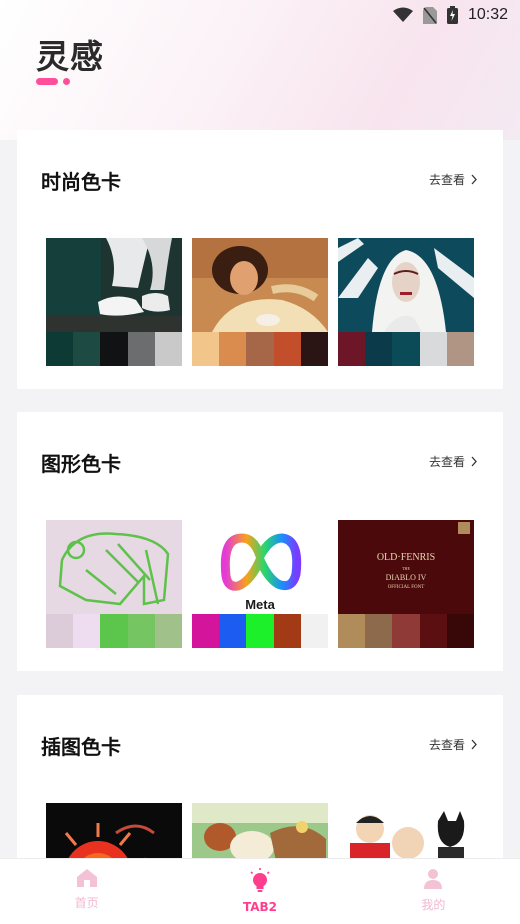 This screenshot has width=520, height=924. Describe the element at coordinates (433, 879) in the screenshot. I see `person-icon` at that location.